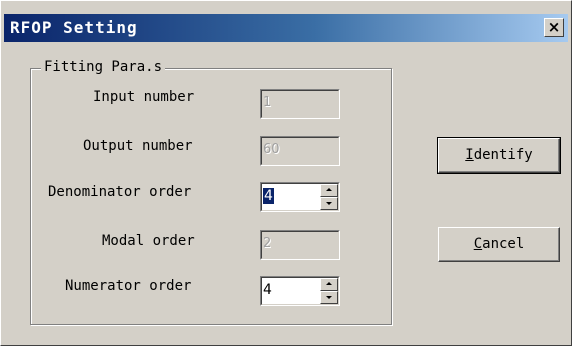  Describe the element at coordinates (286, 28) in the screenshot. I see `title-bar: RFOP Setting ×` at that location.